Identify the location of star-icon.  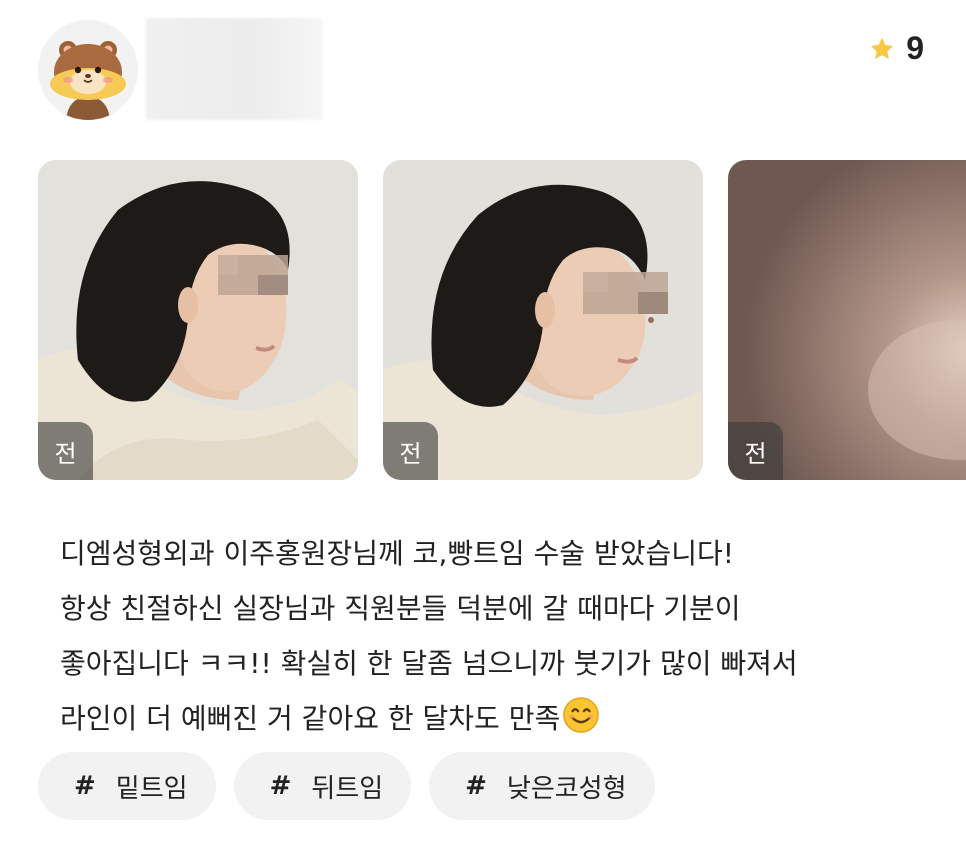
(882, 48).